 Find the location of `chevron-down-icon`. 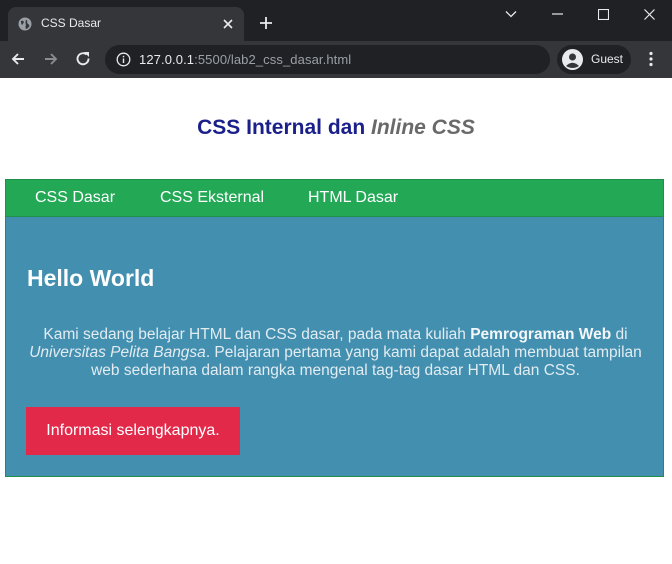

chevron-down-icon is located at coordinates (511, 14).